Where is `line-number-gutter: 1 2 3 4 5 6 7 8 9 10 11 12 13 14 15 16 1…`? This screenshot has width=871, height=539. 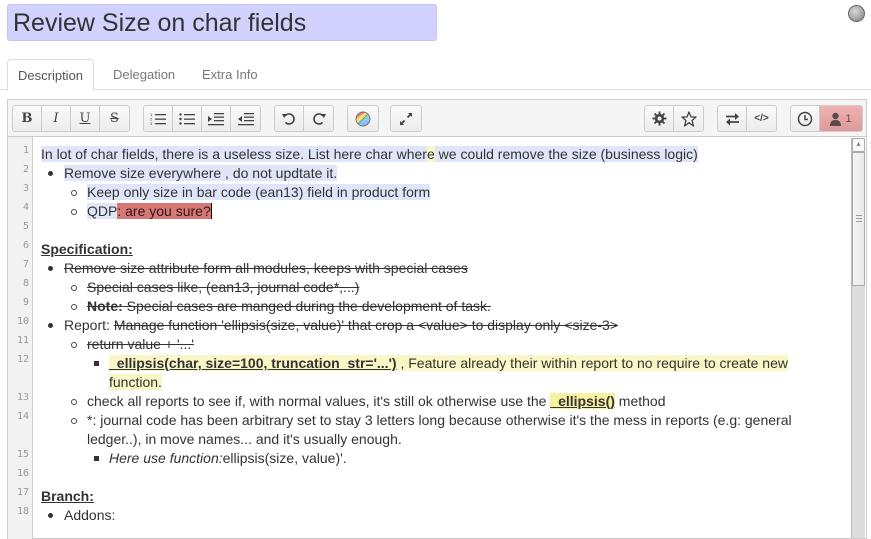 line-number-gutter: 1 2 3 4 5 6 7 8 9 10 11 12 13 14 15 16 1… is located at coordinates (20, 338).